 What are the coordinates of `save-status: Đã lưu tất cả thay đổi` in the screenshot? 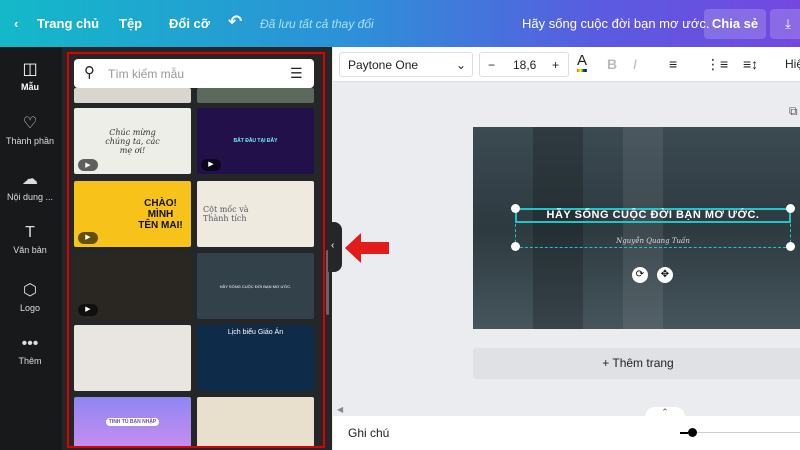 It's located at (317, 24).